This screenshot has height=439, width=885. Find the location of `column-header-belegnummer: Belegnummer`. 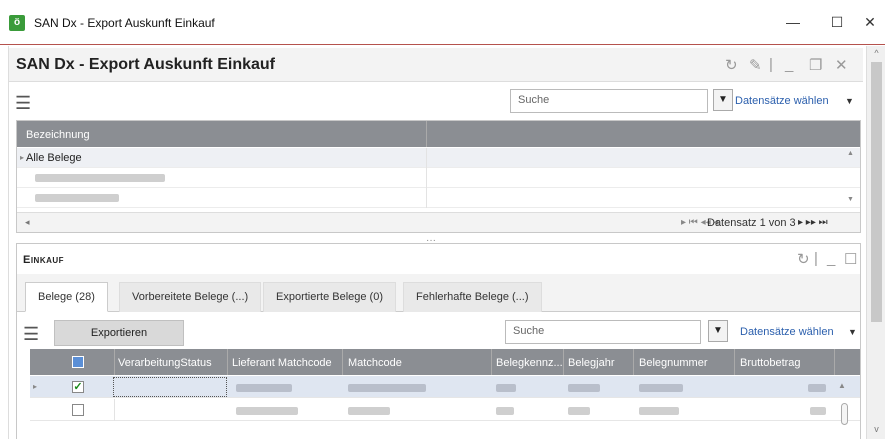

column-header-belegnummer: Belegnummer is located at coordinates (673, 363).